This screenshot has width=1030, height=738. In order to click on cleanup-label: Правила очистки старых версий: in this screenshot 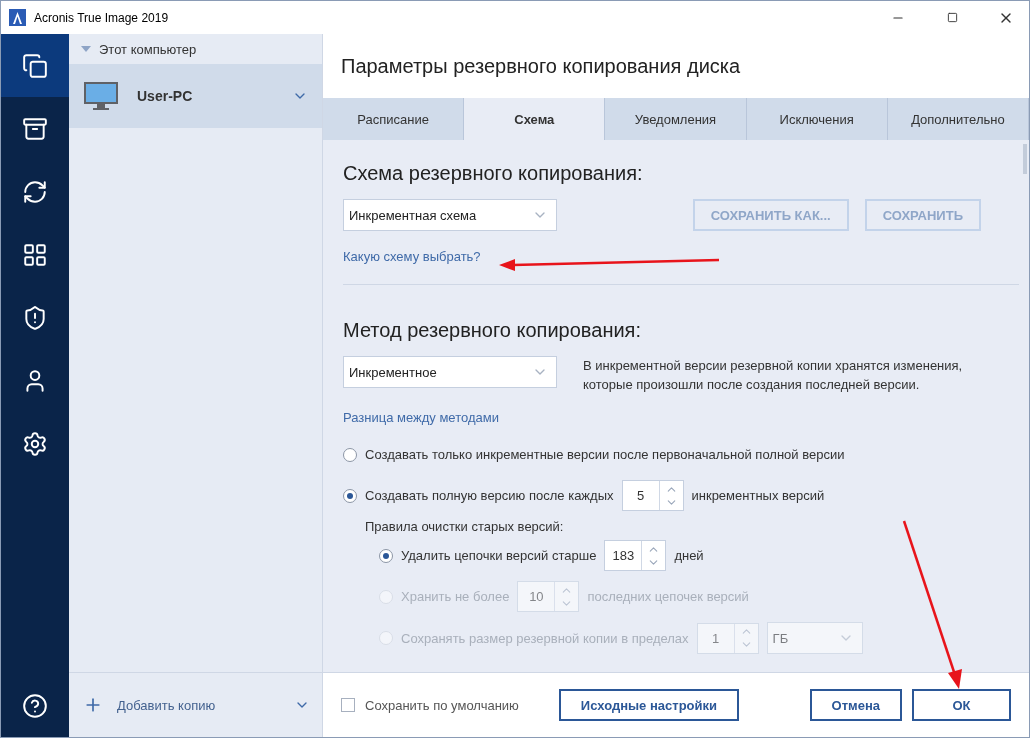, I will do `click(465, 526)`.